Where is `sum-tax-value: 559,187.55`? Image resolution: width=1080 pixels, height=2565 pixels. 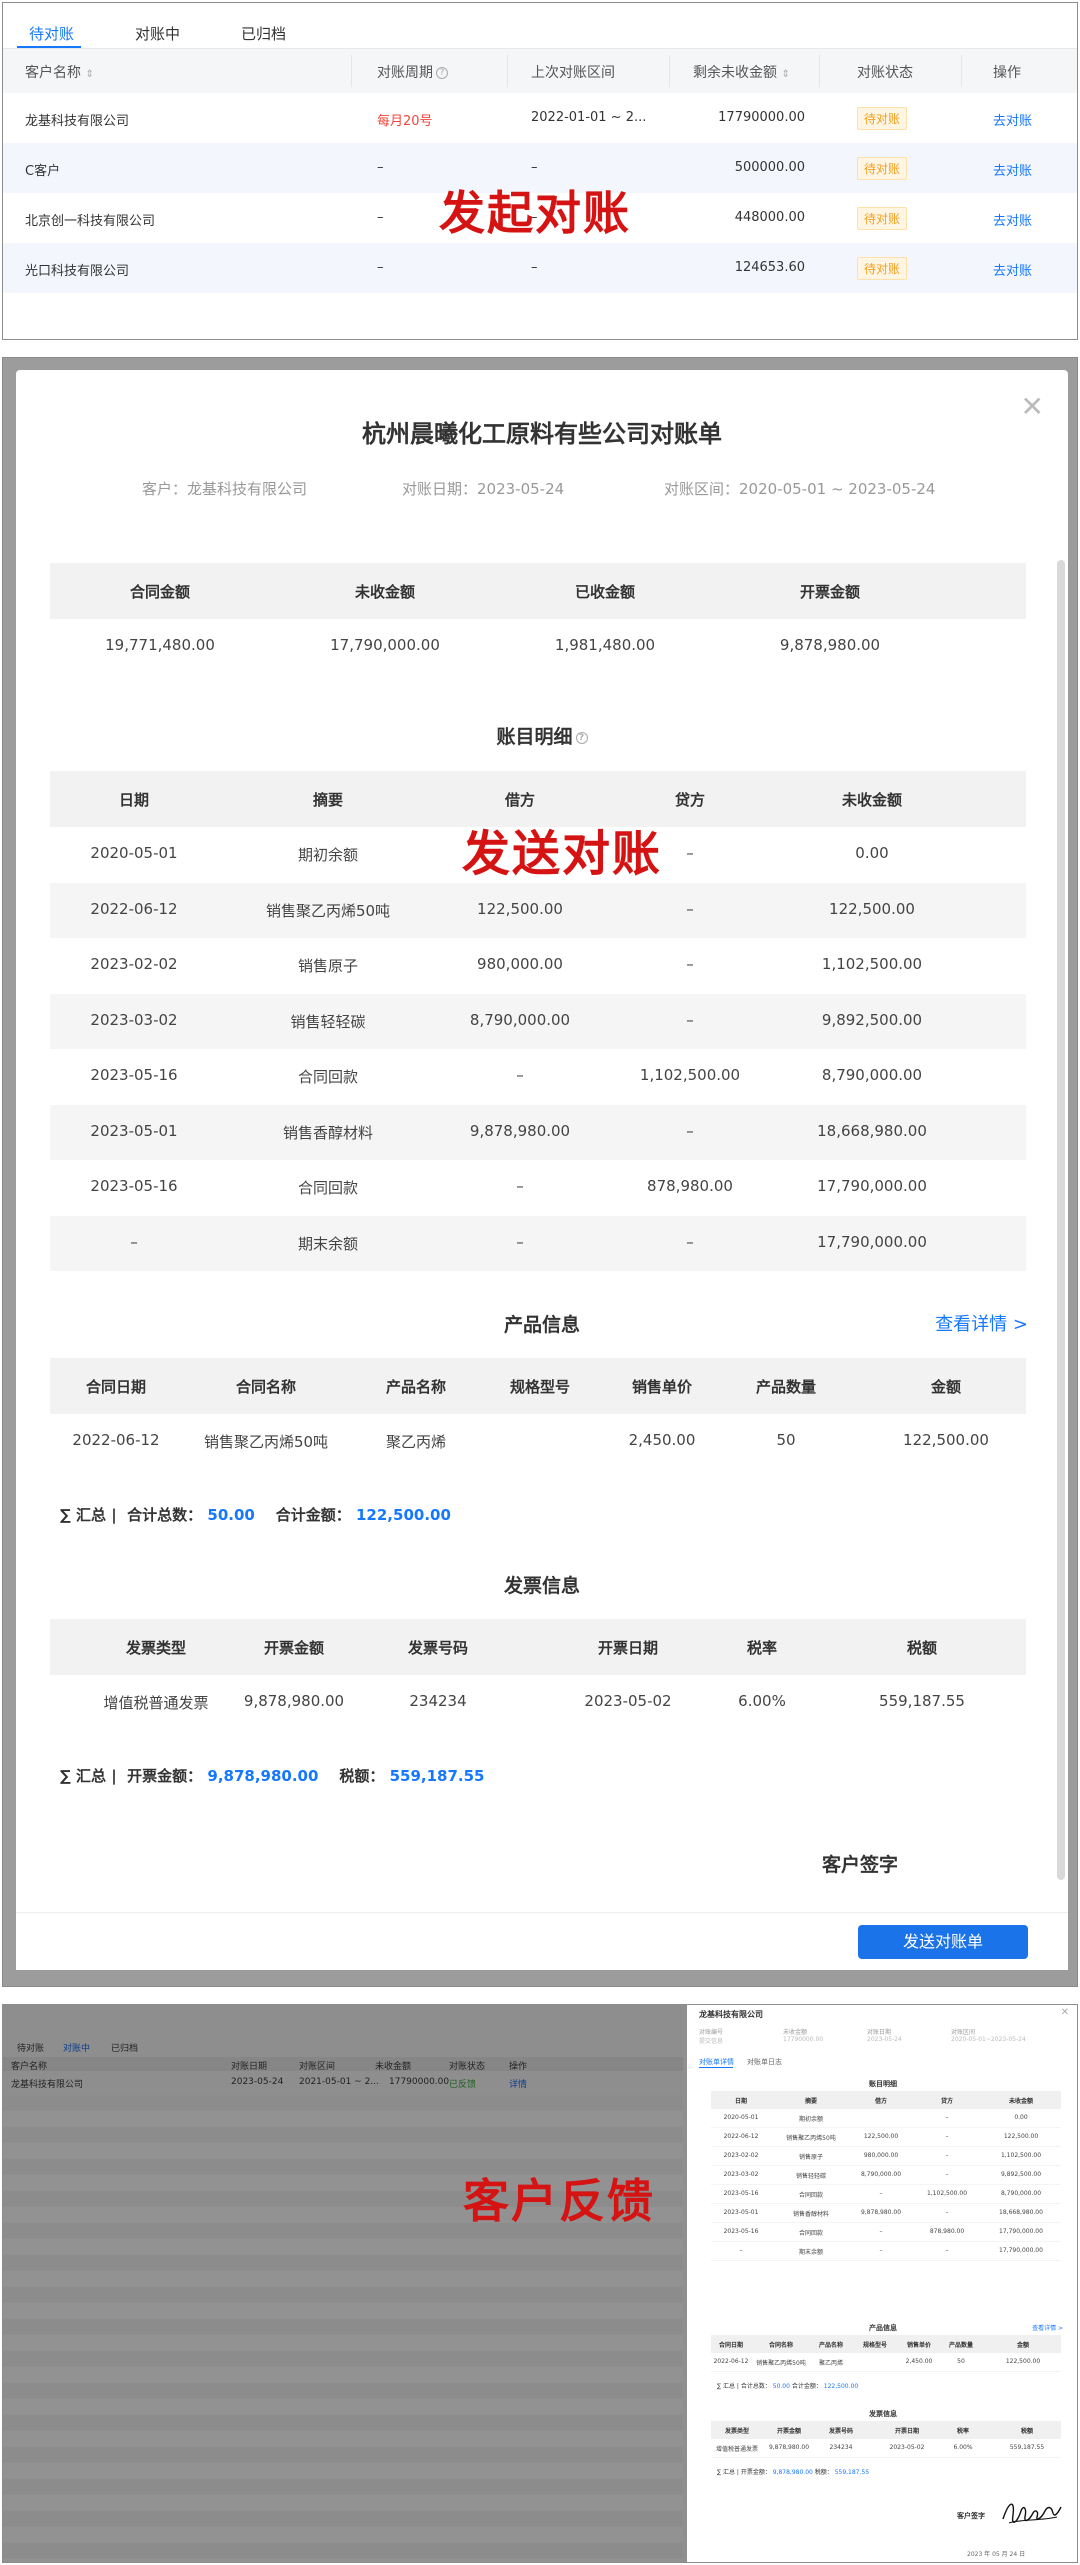 sum-tax-value: 559,187.55 is located at coordinates (437, 1776).